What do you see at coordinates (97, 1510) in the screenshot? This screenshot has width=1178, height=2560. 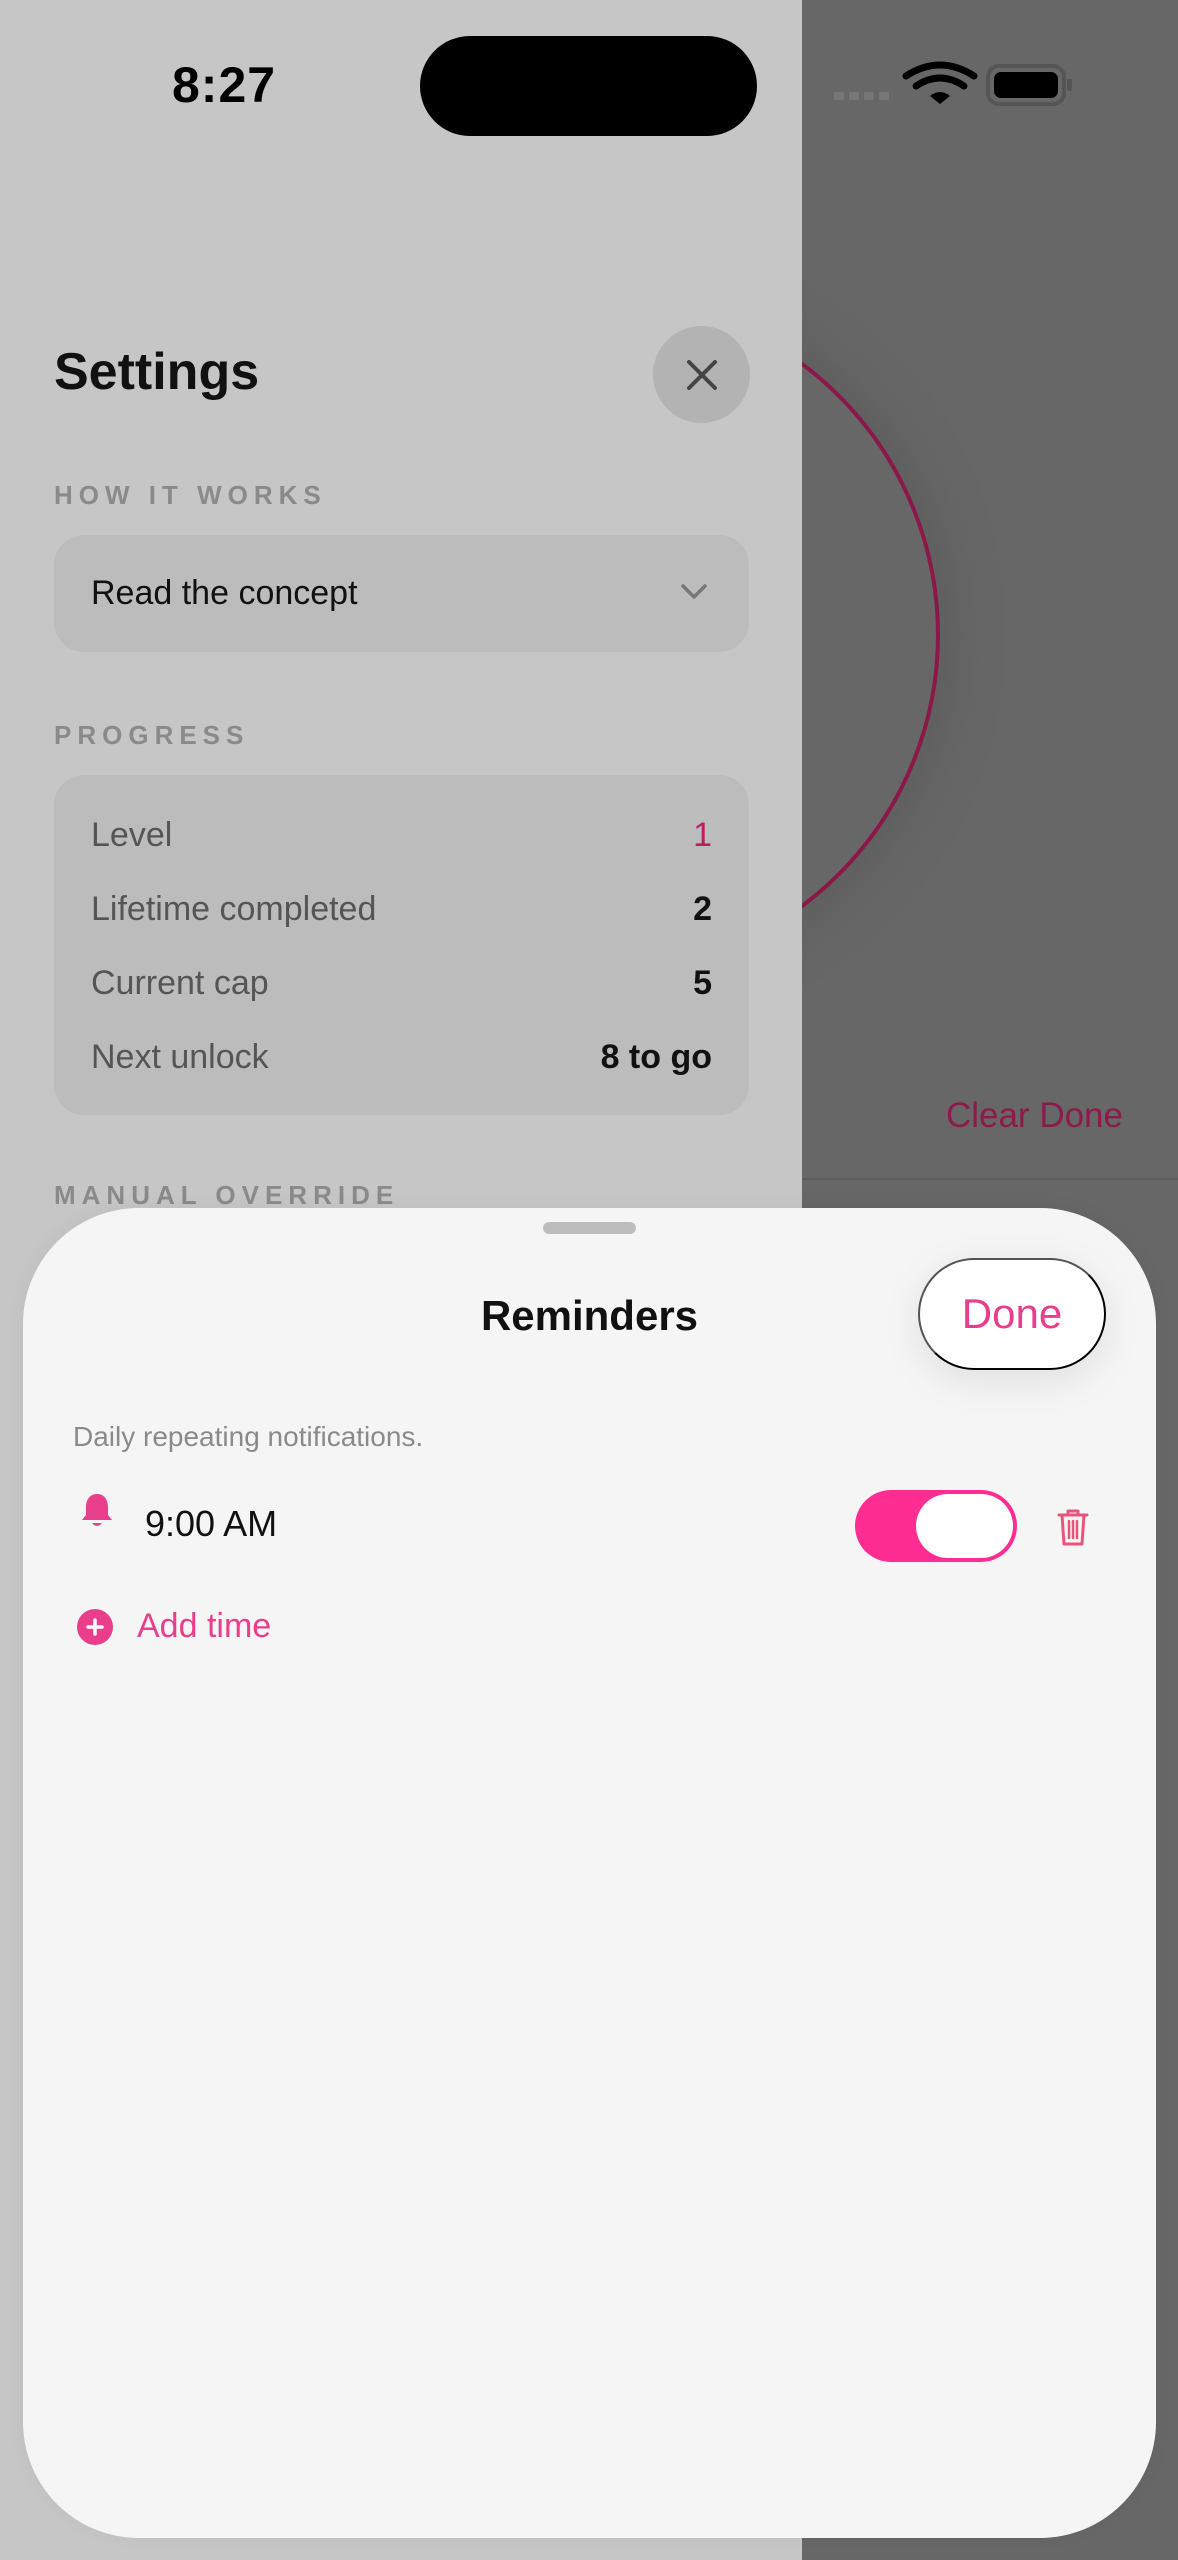 I see `bell-icon` at bounding box center [97, 1510].